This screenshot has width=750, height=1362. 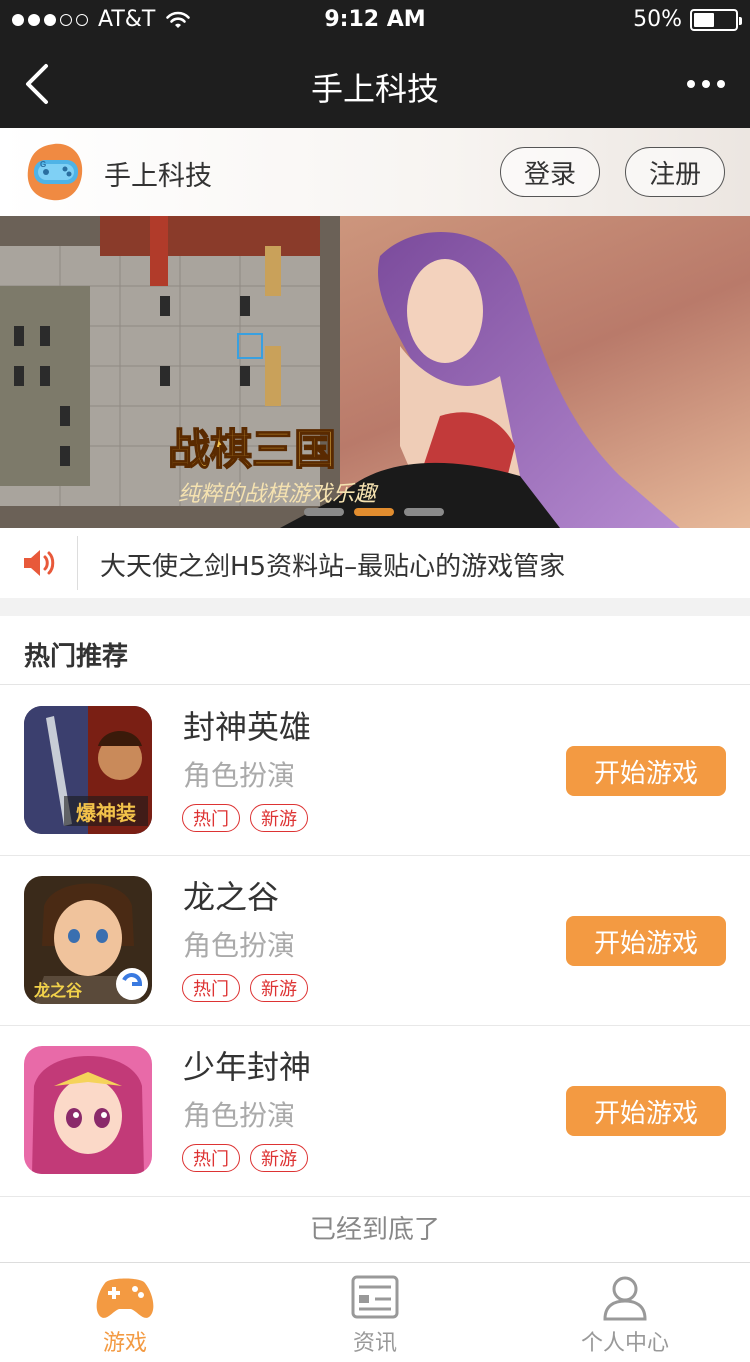 What do you see at coordinates (716, 19) in the screenshot?
I see `battery-icon` at bounding box center [716, 19].